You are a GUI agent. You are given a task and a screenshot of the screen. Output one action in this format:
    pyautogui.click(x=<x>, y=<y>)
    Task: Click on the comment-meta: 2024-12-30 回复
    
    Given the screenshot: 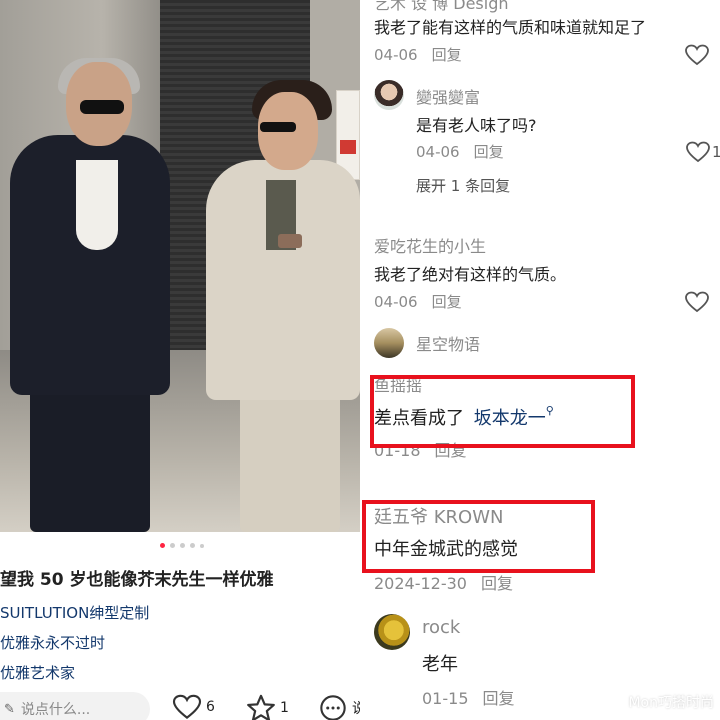 What is the action you would take?
    pyautogui.click(x=443, y=582)
    